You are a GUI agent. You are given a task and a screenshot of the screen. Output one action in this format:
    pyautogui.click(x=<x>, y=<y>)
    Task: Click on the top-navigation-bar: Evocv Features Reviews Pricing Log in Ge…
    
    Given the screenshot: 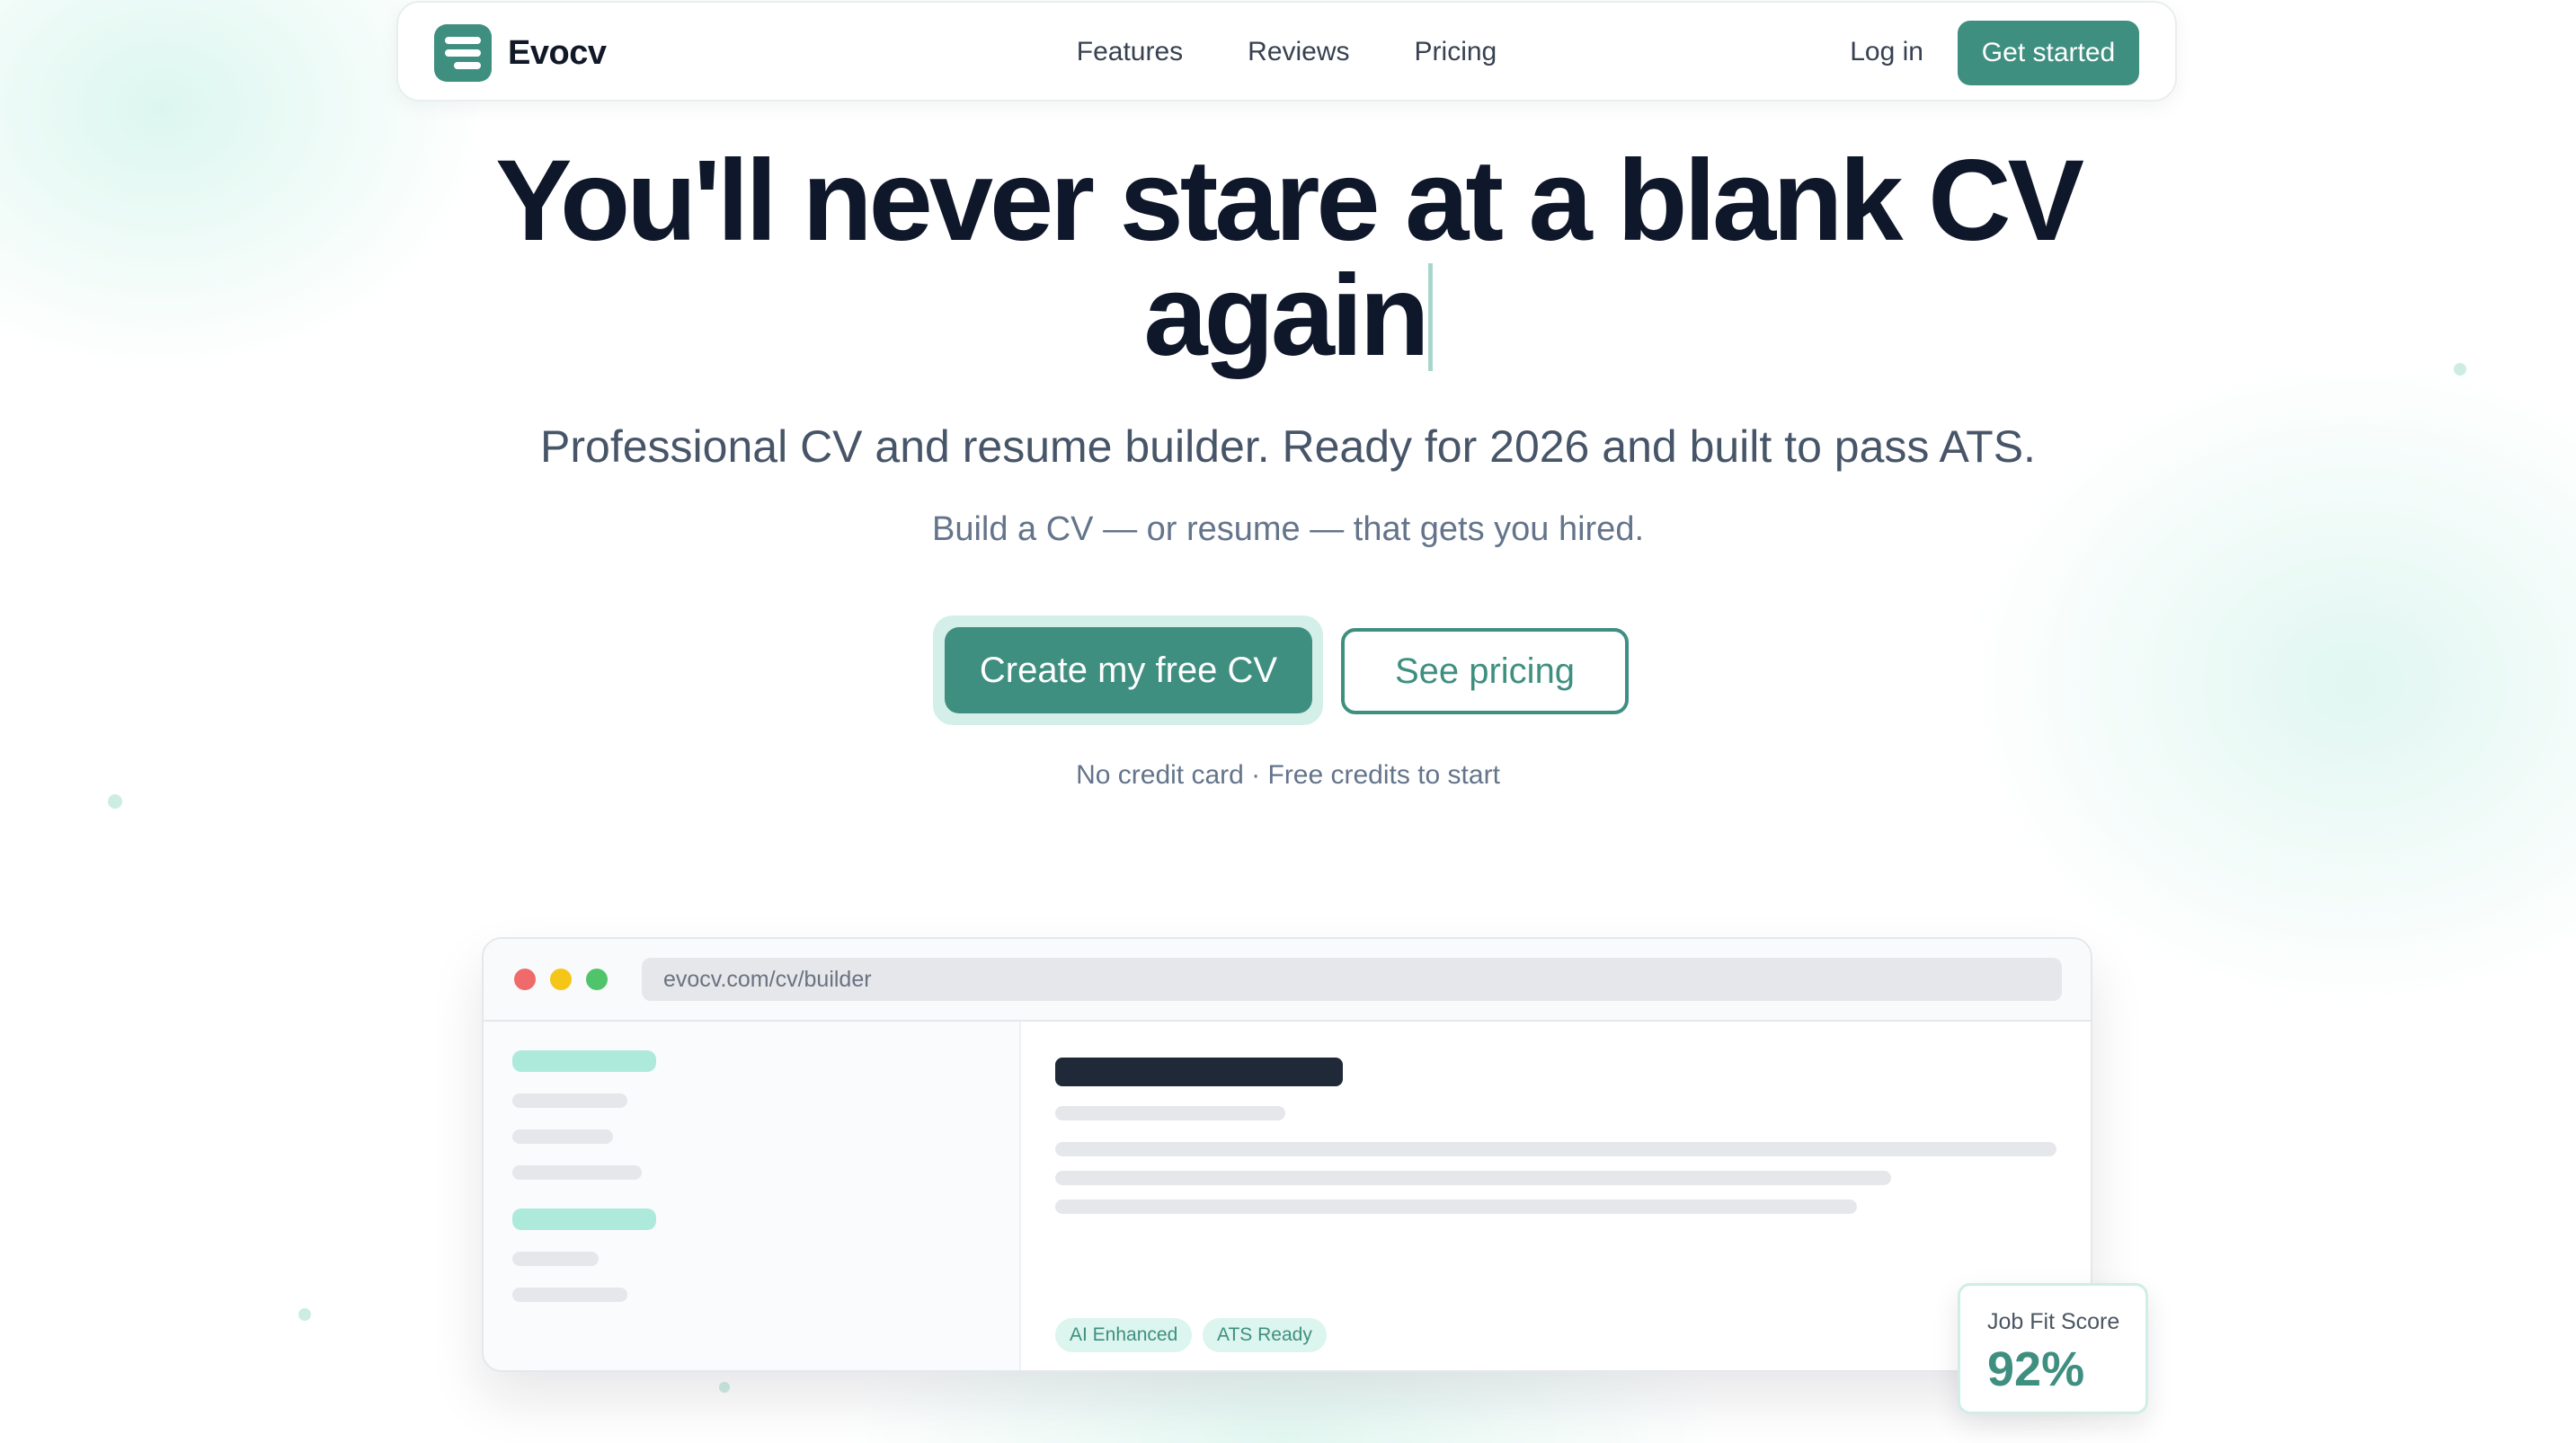 What is the action you would take?
    pyautogui.click(x=1286, y=51)
    